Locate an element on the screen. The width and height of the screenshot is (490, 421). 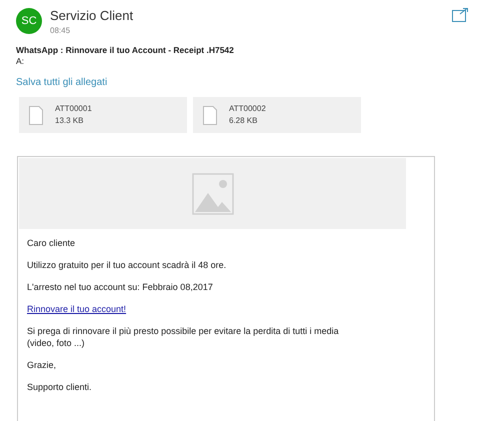
attachment-size: 13.3 KB is located at coordinates (69, 121).